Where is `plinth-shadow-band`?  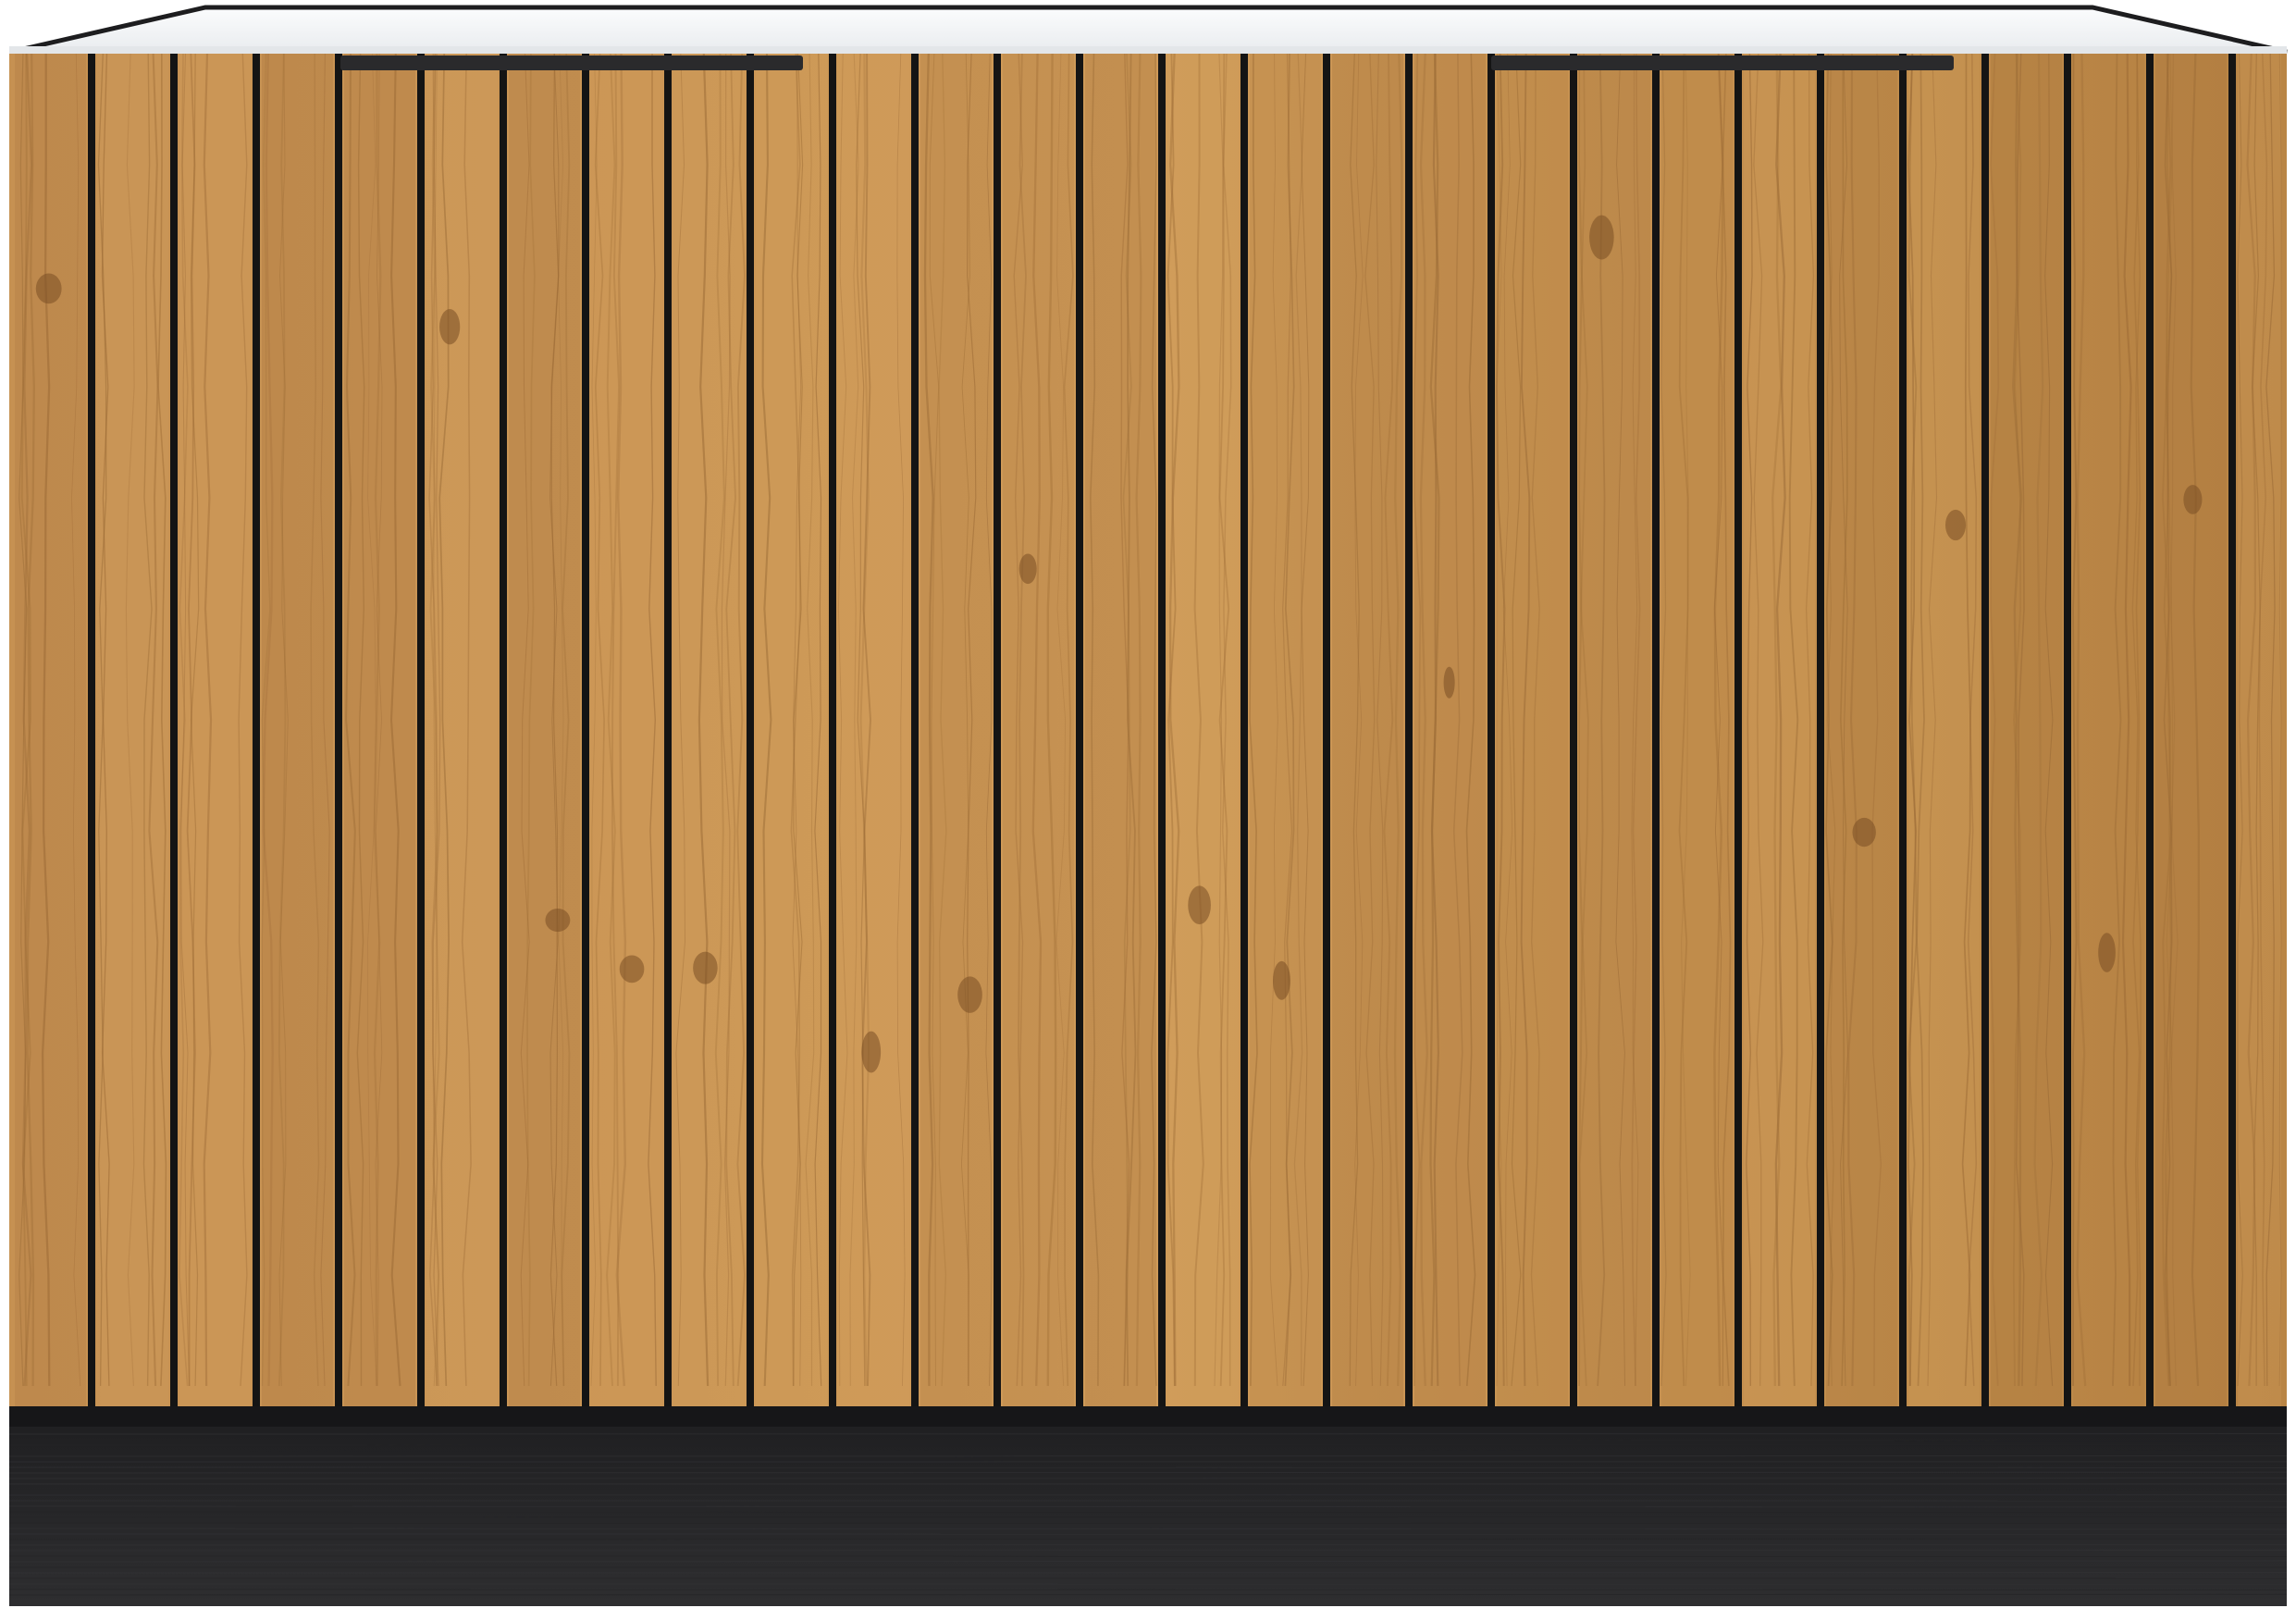 plinth-shadow-band is located at coordinates (1148, 1416).